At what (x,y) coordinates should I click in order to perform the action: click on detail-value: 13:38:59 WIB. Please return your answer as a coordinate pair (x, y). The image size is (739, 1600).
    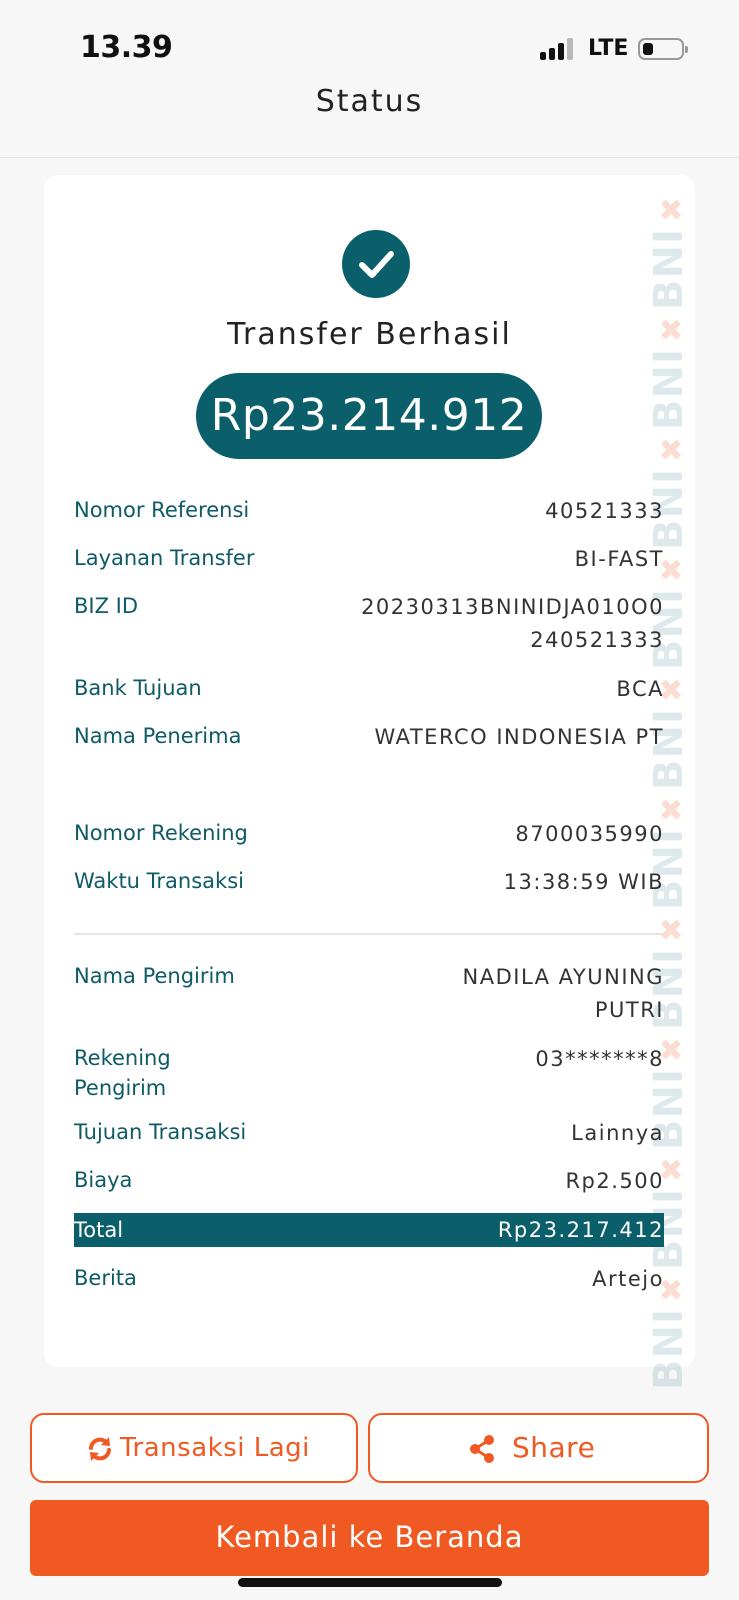
    Looking at the image, I should click on (583, 882).